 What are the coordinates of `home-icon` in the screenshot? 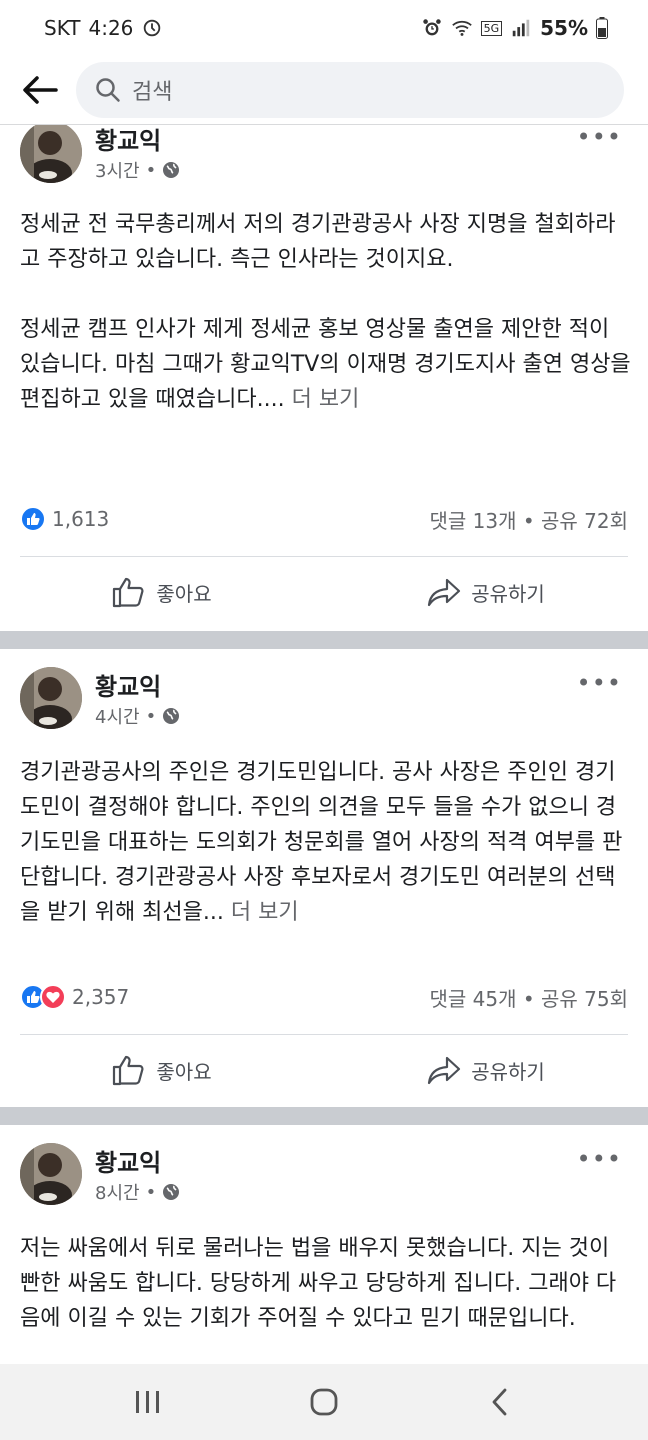 It's located at (324, 1402).